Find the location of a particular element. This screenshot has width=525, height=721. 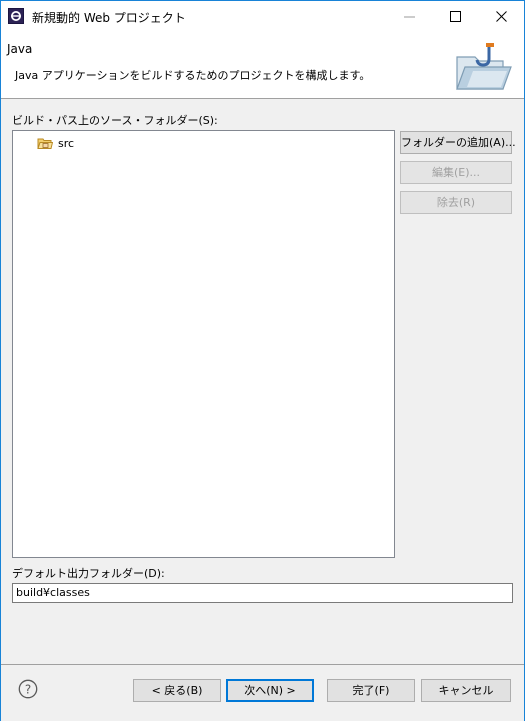

wizard-header: Java Java アプリケーションをビルドするためのプロジェクトを構成します。 is located at coordinates (262, 65).